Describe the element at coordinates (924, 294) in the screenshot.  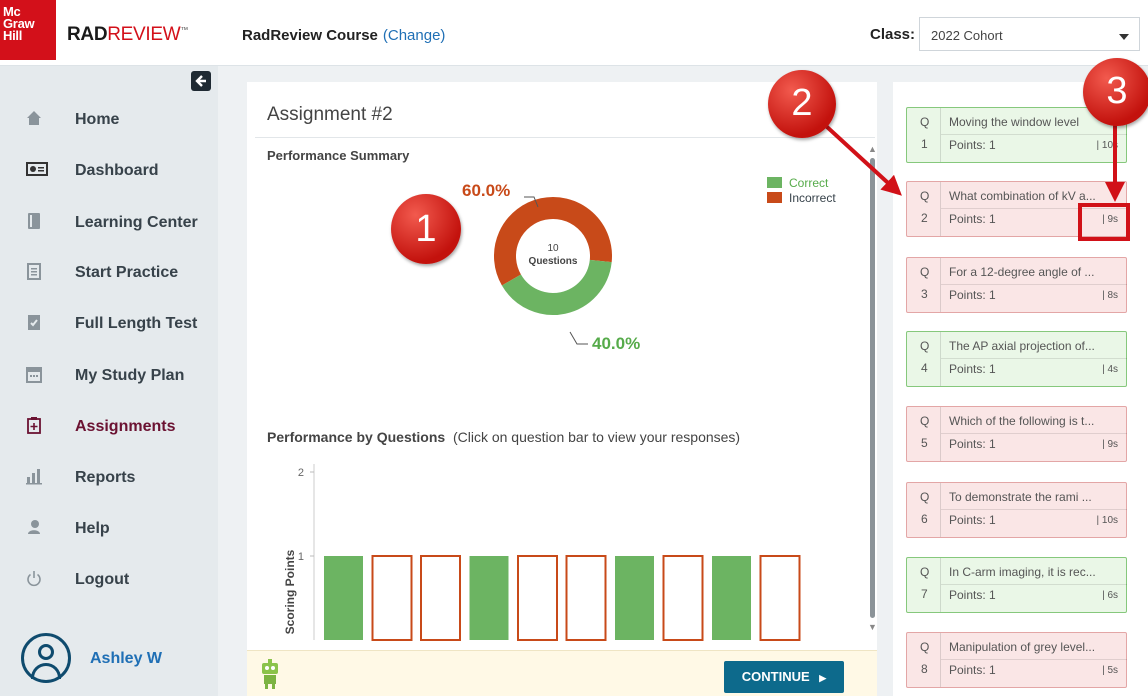
I see `question-number: 3` at that location.